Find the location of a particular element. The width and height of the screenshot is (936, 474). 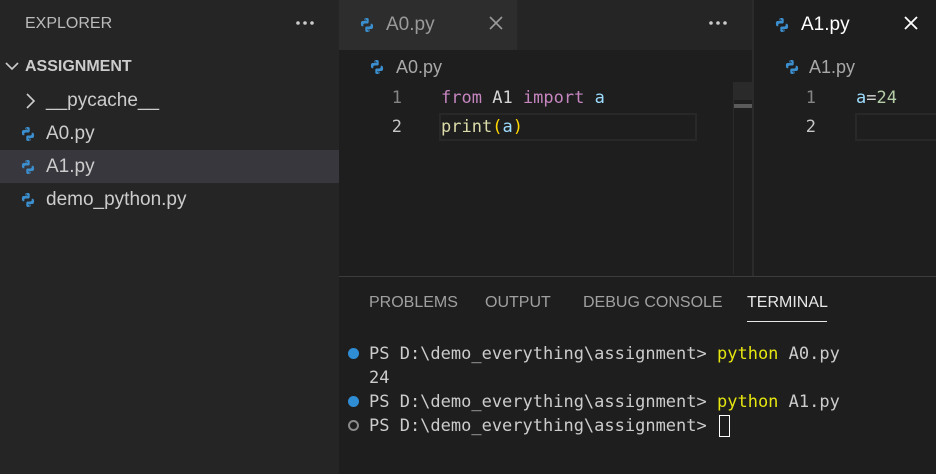

minimap is located at coordinates (743, 178).